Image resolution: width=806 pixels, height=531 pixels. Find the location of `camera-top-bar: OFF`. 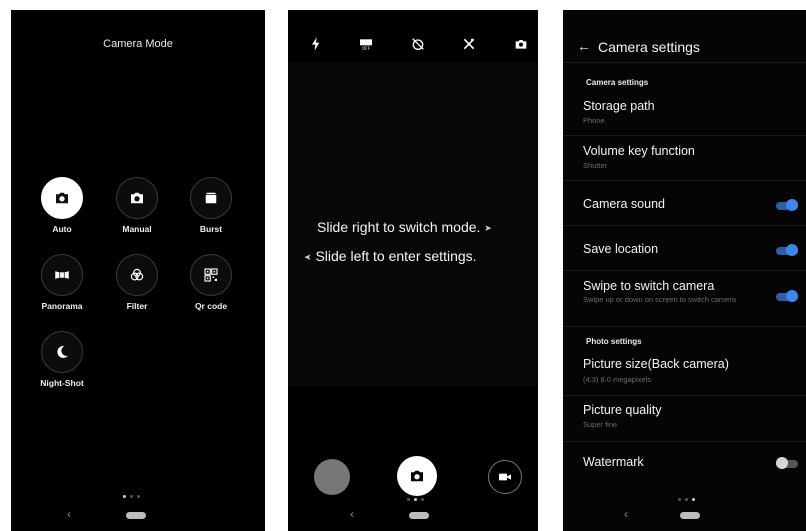

camera-top-bar: OFF is located at coordinates (413, 44).